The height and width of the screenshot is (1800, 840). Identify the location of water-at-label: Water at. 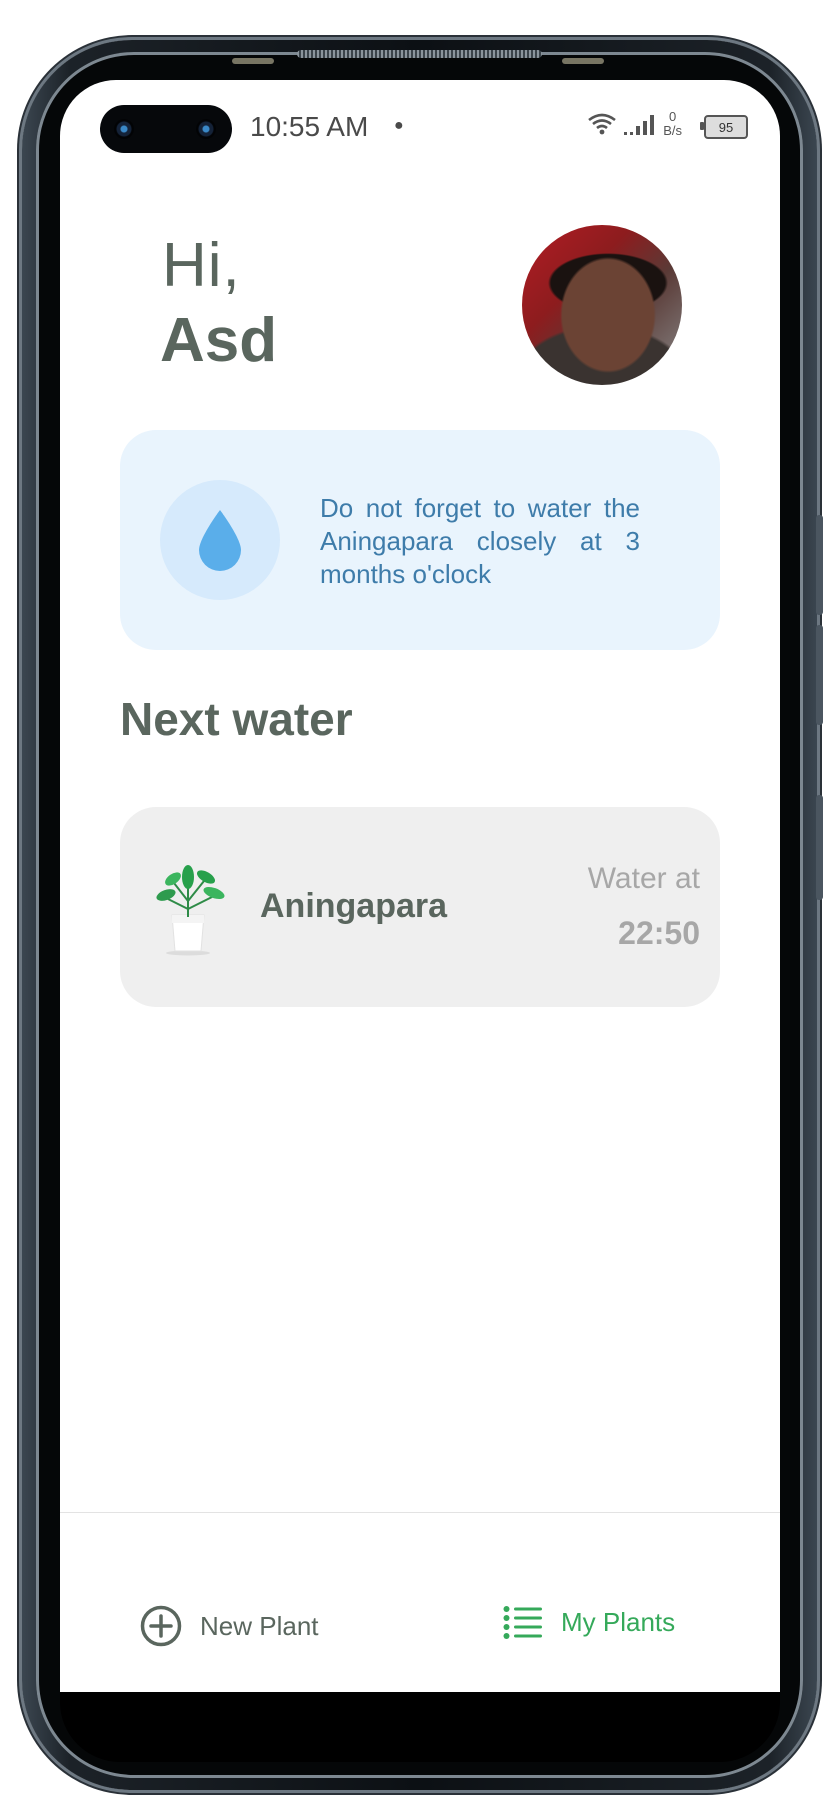
(643, 878).